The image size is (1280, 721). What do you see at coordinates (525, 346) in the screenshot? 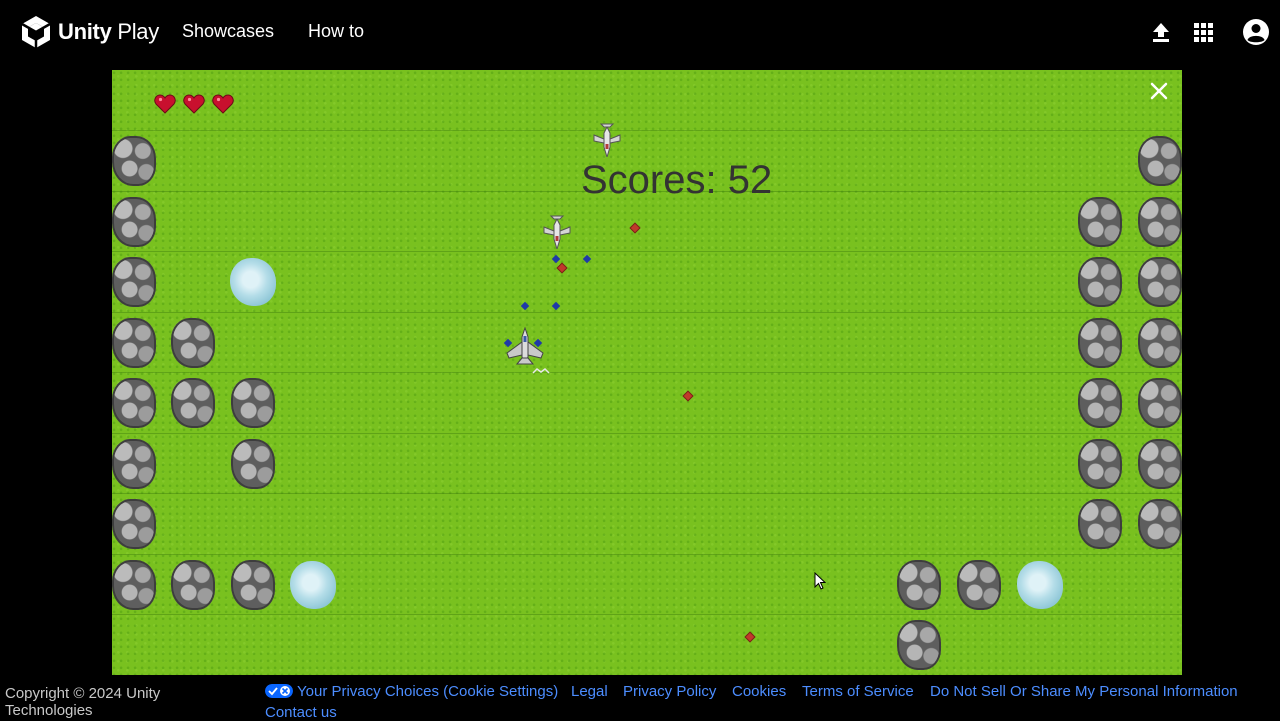
I see `player-plane` at bounding box center [525, 346].